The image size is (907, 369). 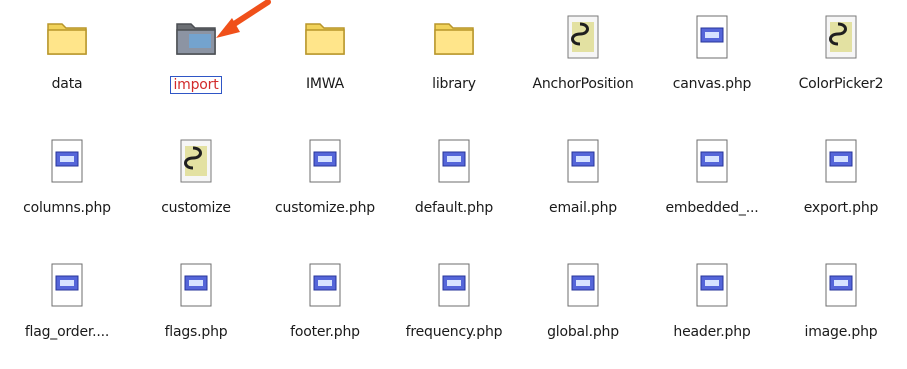 What do you see at coordinates (583, 208) in the screenshot?
I see `item-label: email.php` at bounding box center [583, 208].